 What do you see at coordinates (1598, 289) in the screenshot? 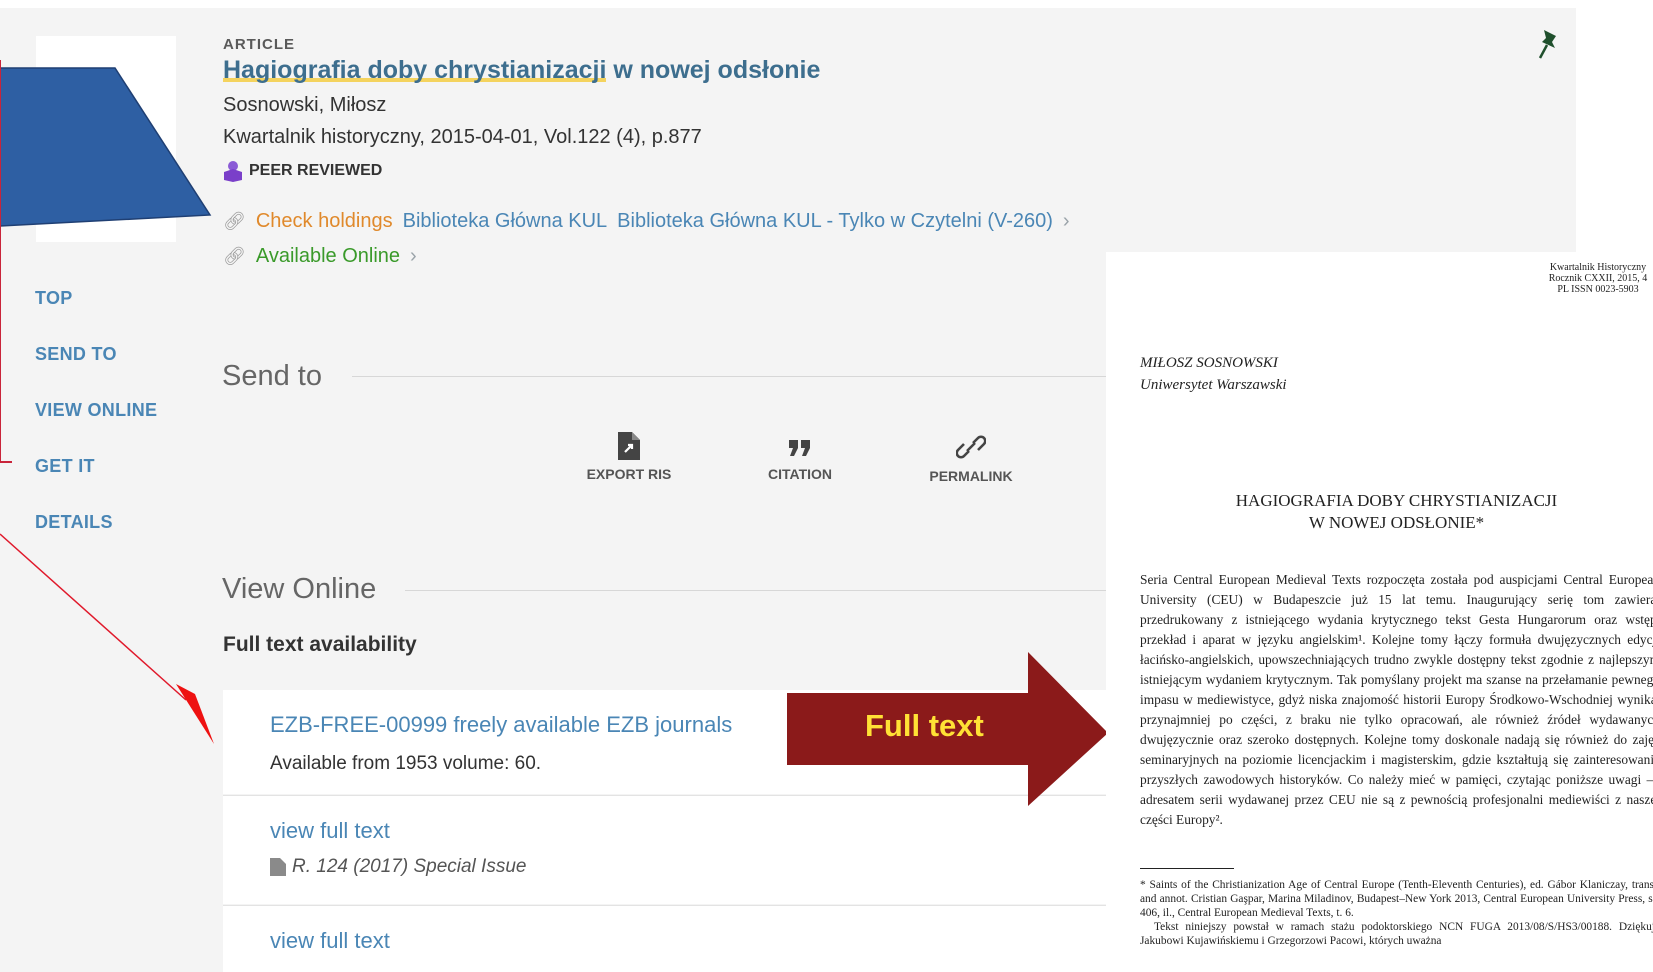
I see `pdf-header-line: PL ISSN 0023-5903` at bounding box center [1598, 289].